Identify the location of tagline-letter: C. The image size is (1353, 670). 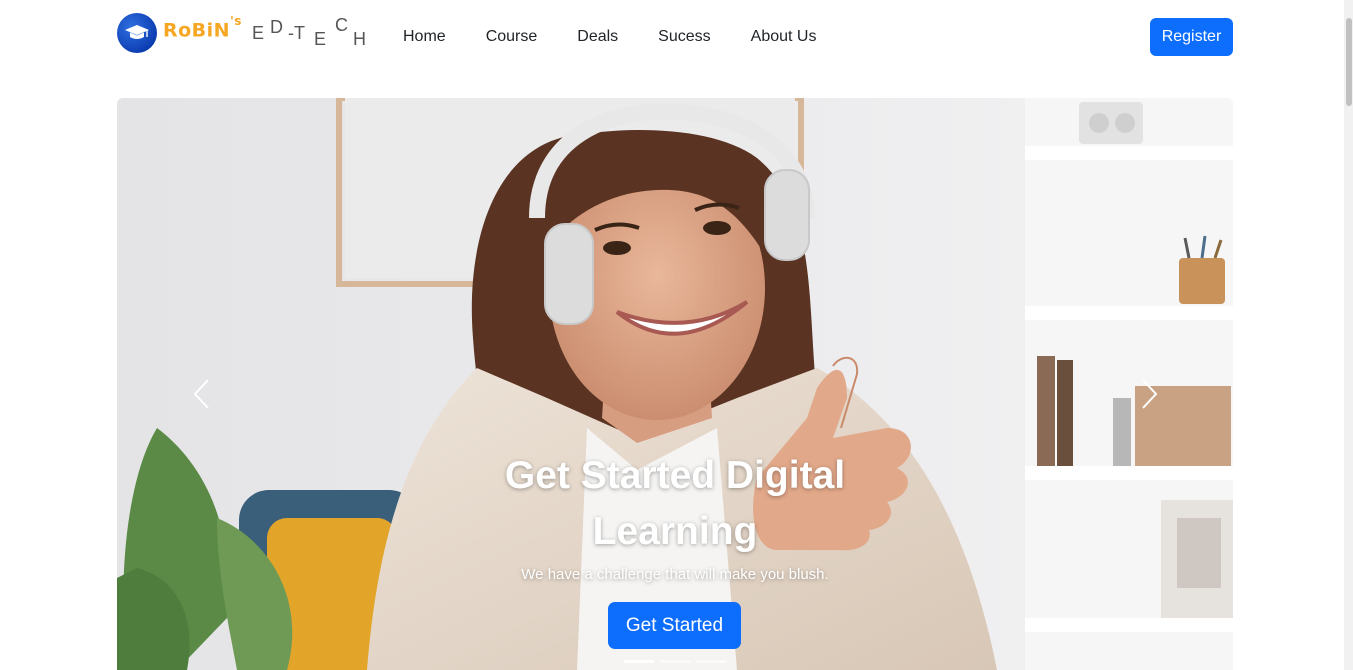
(341, 25).